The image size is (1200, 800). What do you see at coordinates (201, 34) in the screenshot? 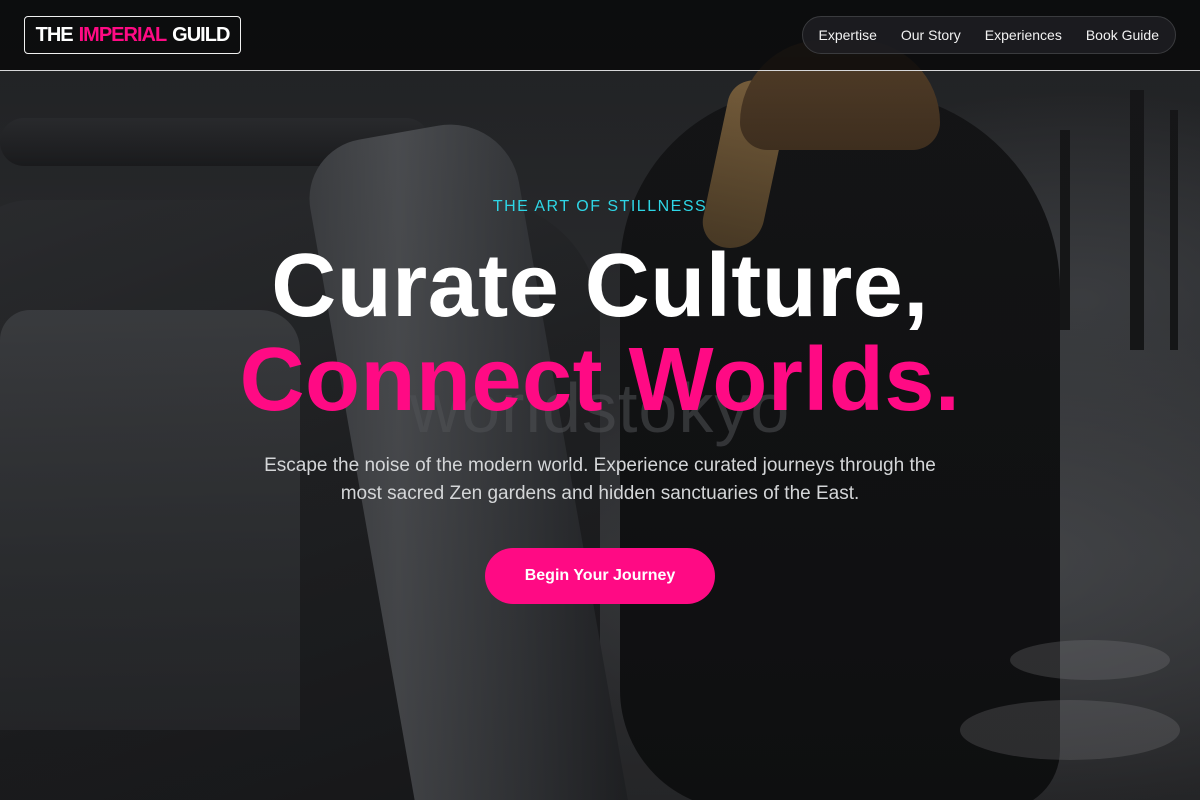
I see `logo-text-guild: GUILD` at bounding box center [201, 34].